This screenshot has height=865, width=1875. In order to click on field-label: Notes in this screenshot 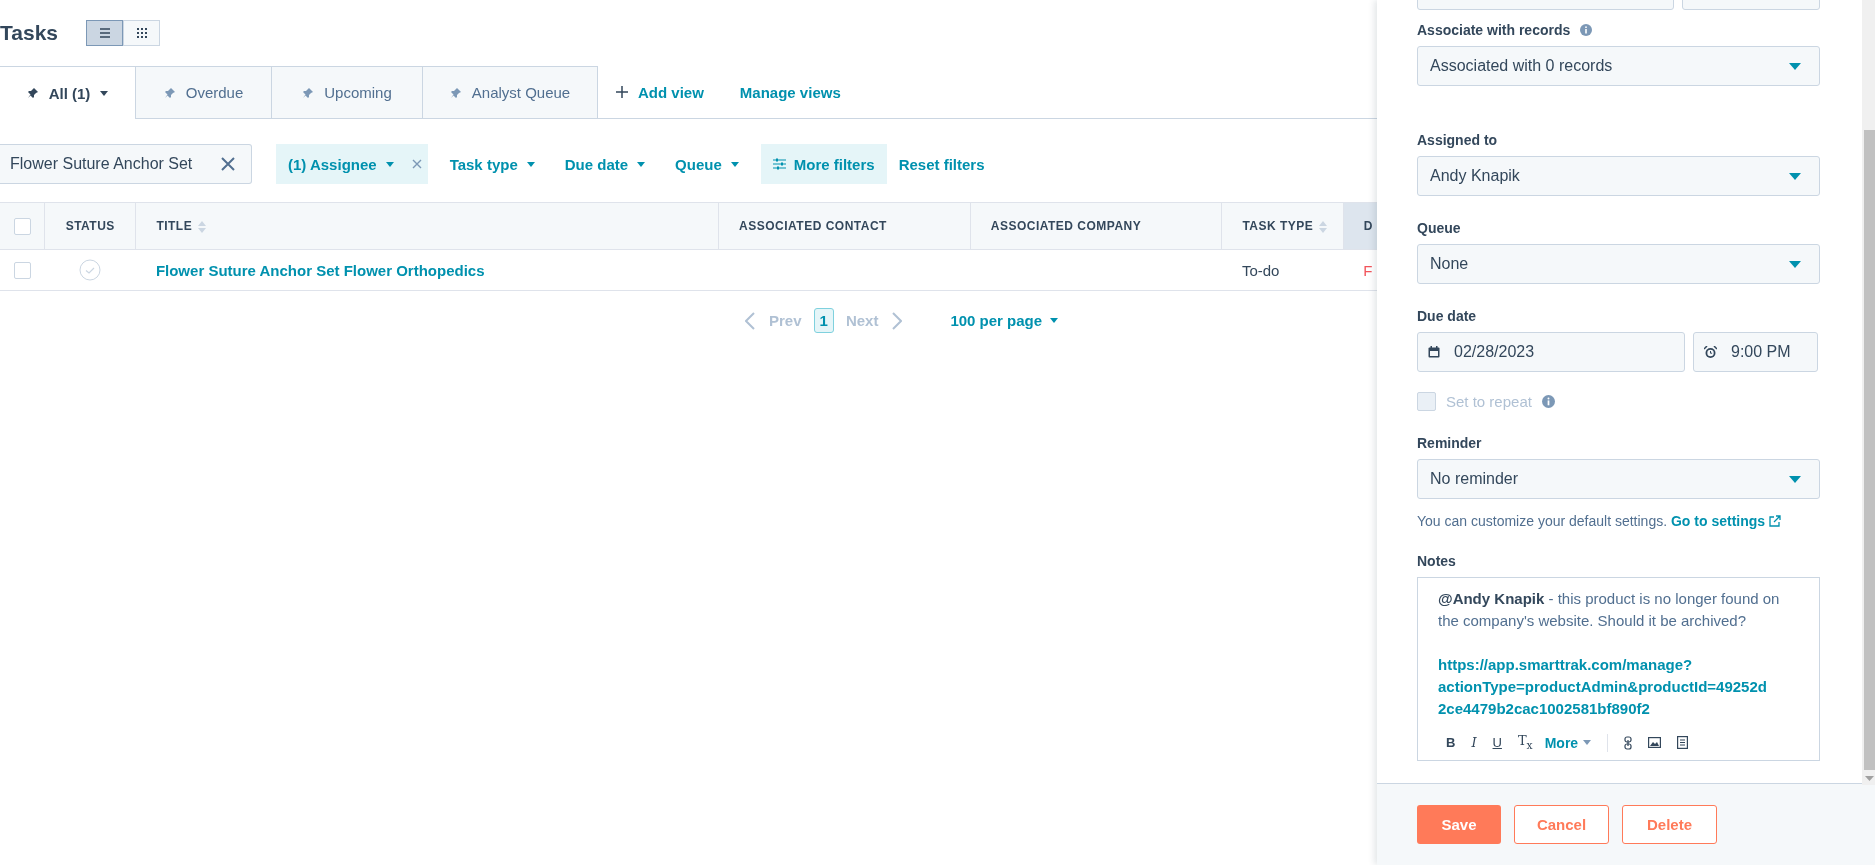, I will do `click(1436, 561)`.